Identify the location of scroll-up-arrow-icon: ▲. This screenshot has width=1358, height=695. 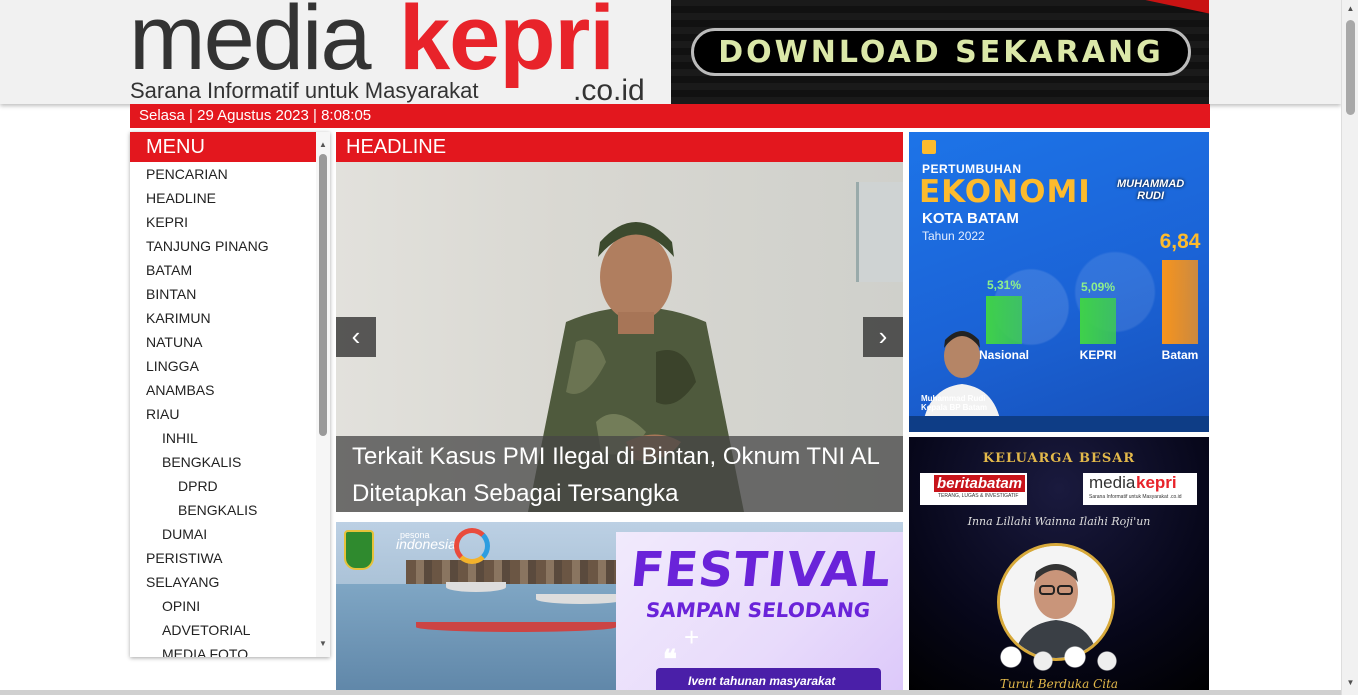
(323, 145).